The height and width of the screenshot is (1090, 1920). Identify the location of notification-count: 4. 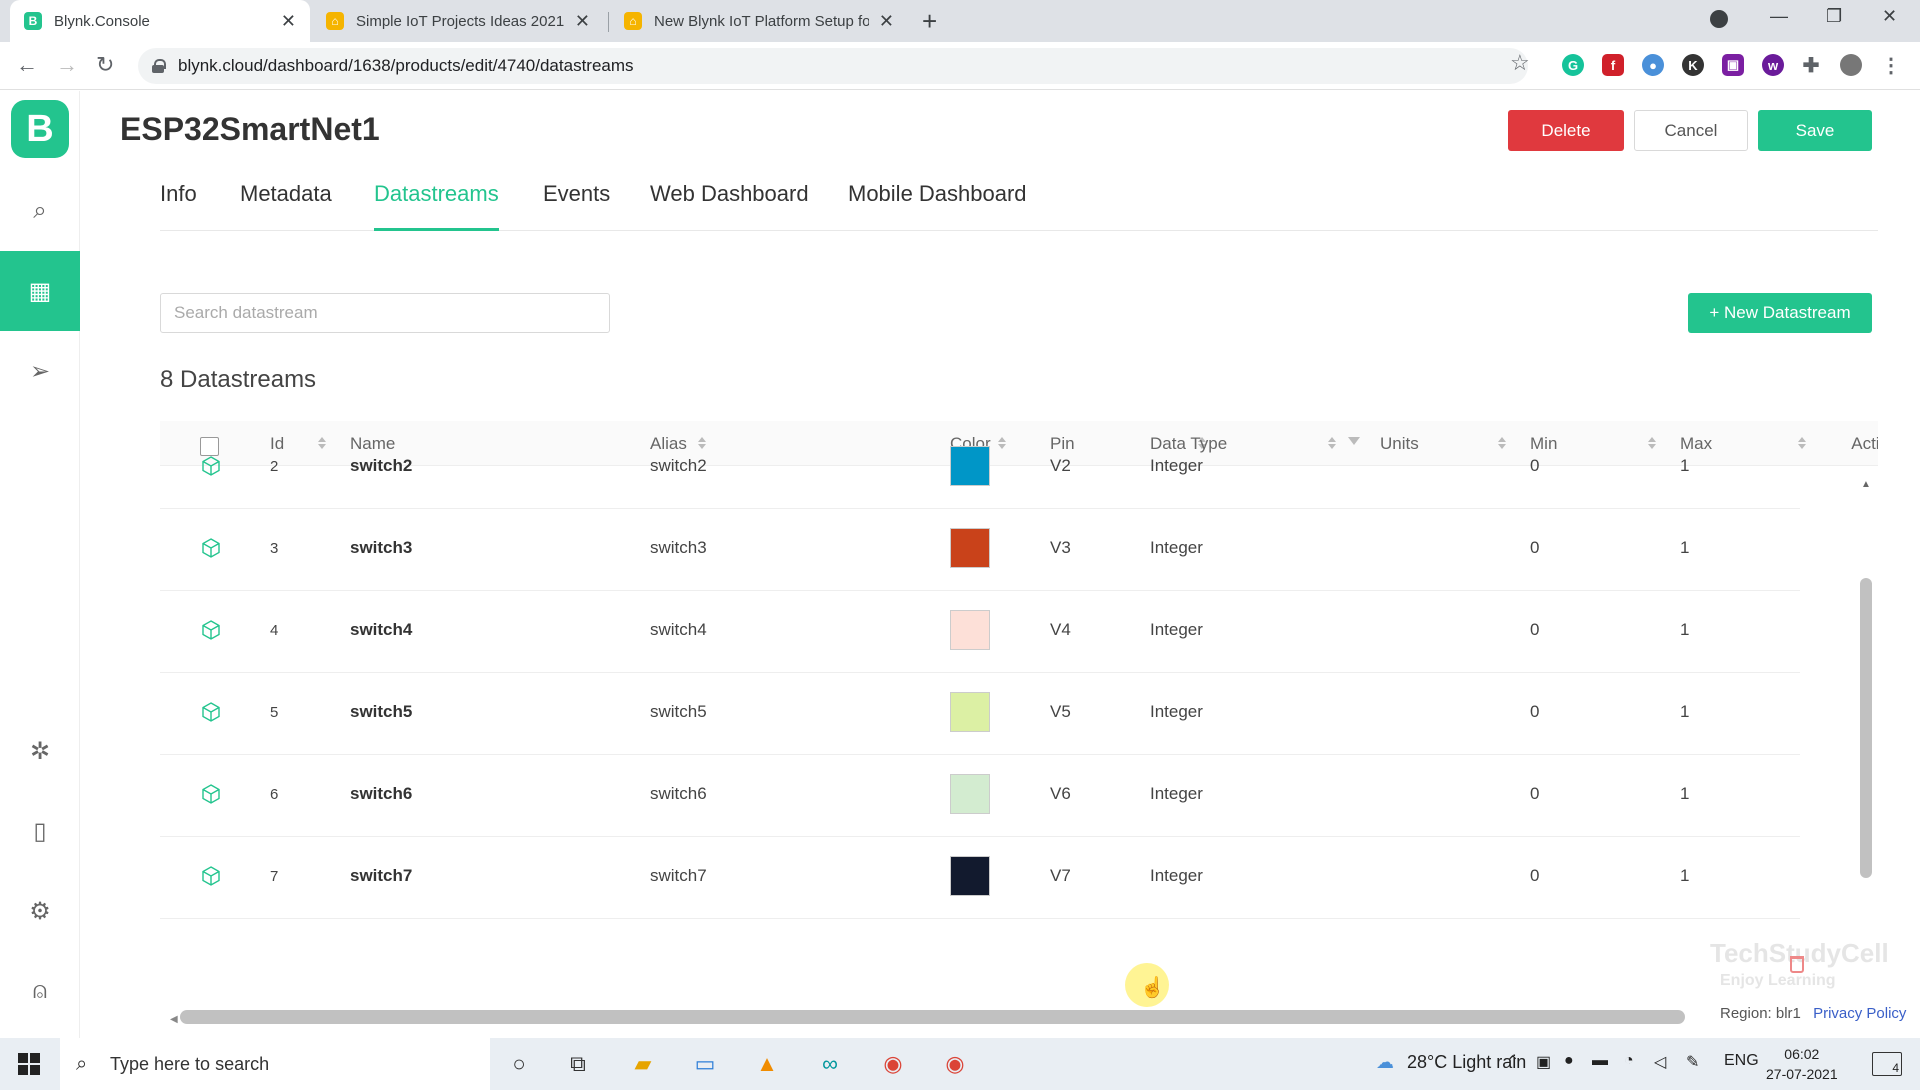
(1895, 1068).